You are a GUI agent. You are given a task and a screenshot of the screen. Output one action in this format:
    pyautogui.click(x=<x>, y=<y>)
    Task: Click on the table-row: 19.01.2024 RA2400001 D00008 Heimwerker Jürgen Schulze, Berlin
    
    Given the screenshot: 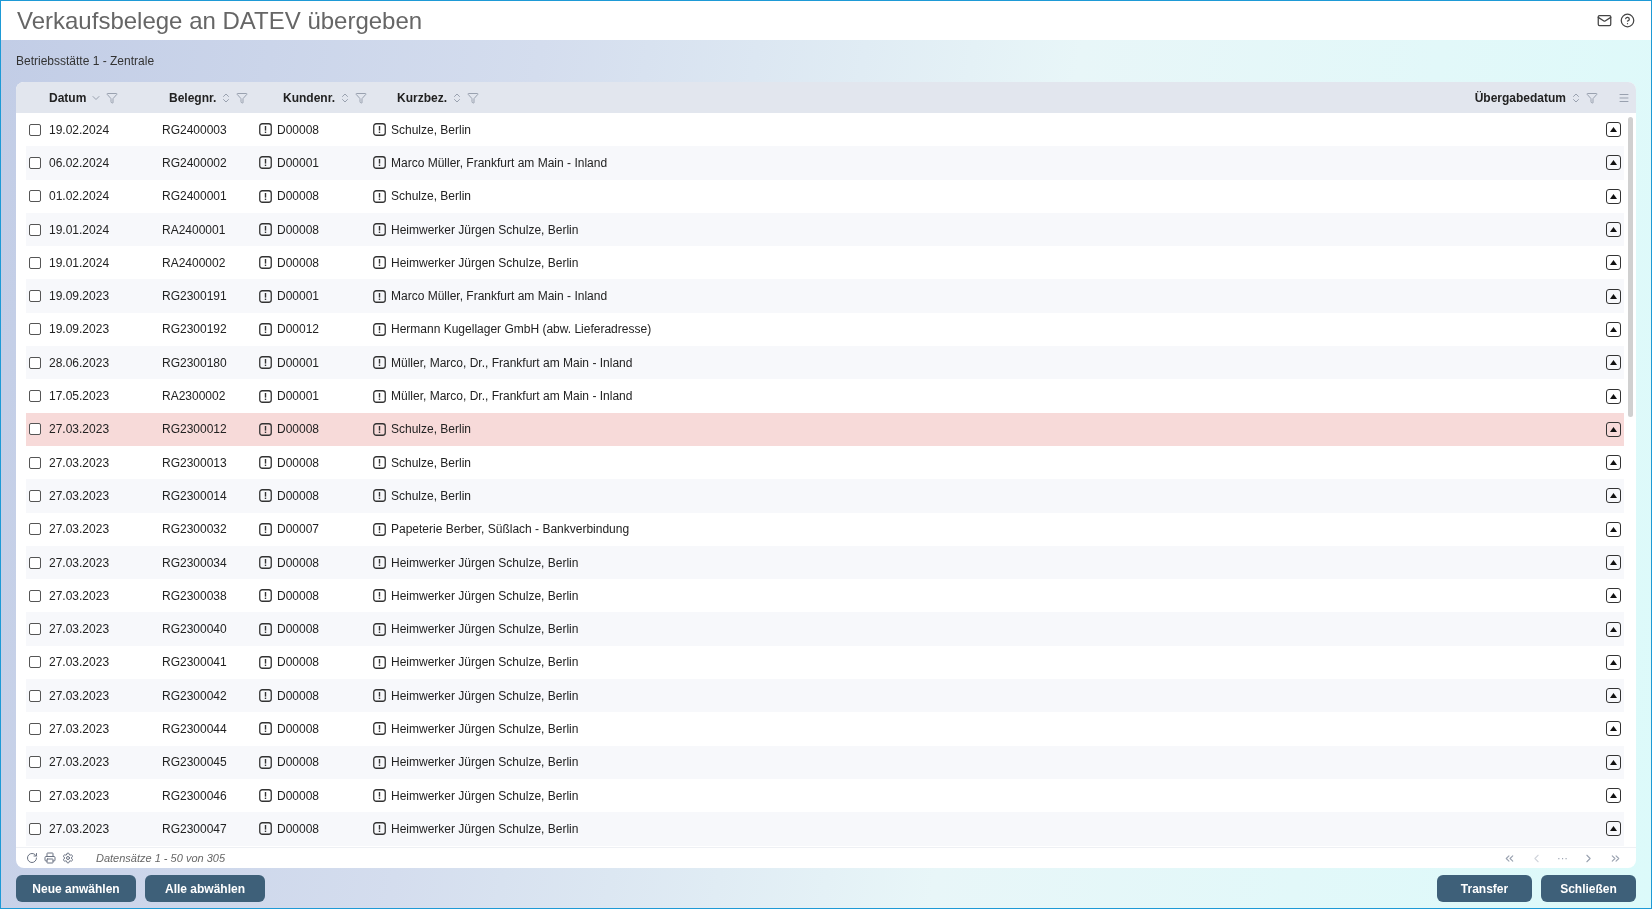 What is the action you would take?
    pyautogui.click(x=825, y=229)
    